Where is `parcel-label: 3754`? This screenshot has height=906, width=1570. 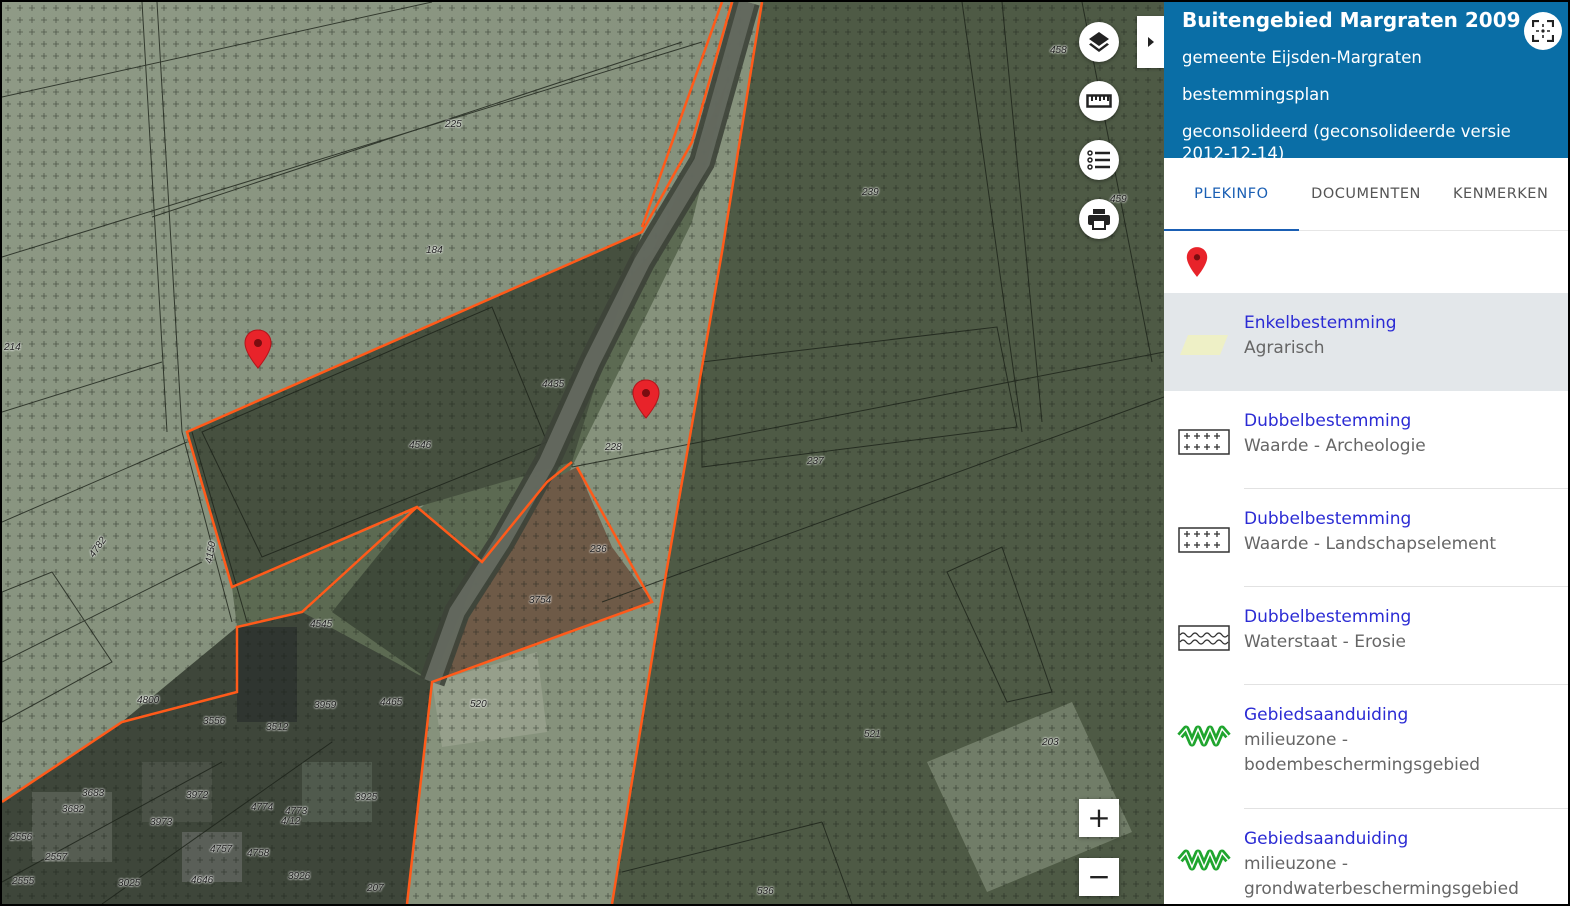 parcel-label: 3754 is located at coordinates (540, 600).